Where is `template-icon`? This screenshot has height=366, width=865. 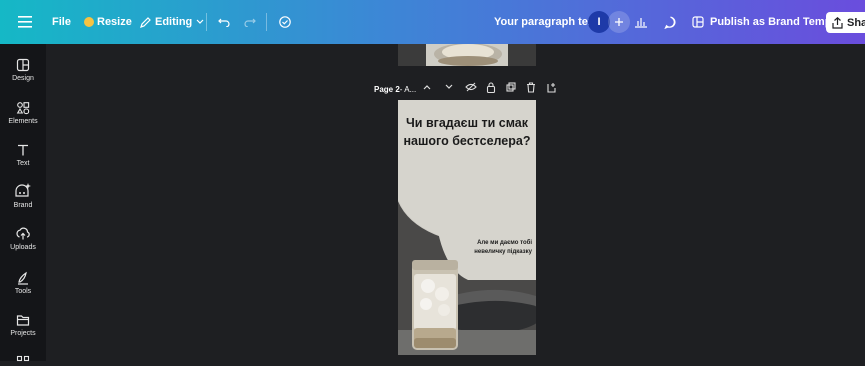 template-icon is located at coordinates (698, 22).